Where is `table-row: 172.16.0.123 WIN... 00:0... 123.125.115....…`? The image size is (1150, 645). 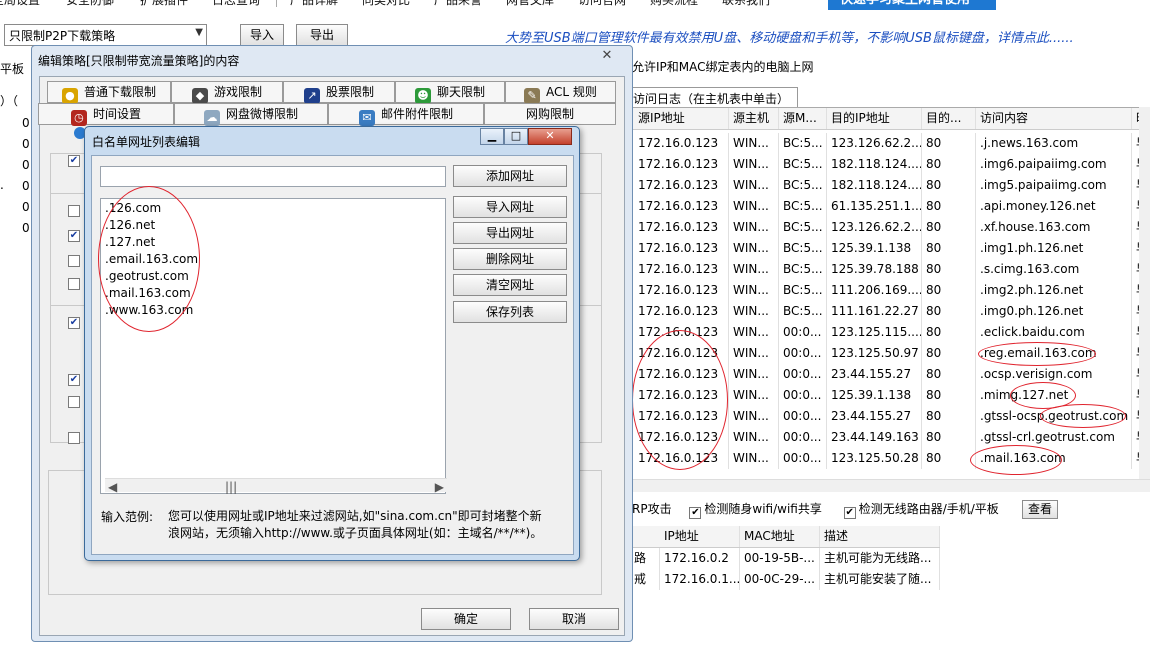
table-row: 172.16.0.123 WIN... 00:0... 123.125.115....… is located at coordinates (890, 332).